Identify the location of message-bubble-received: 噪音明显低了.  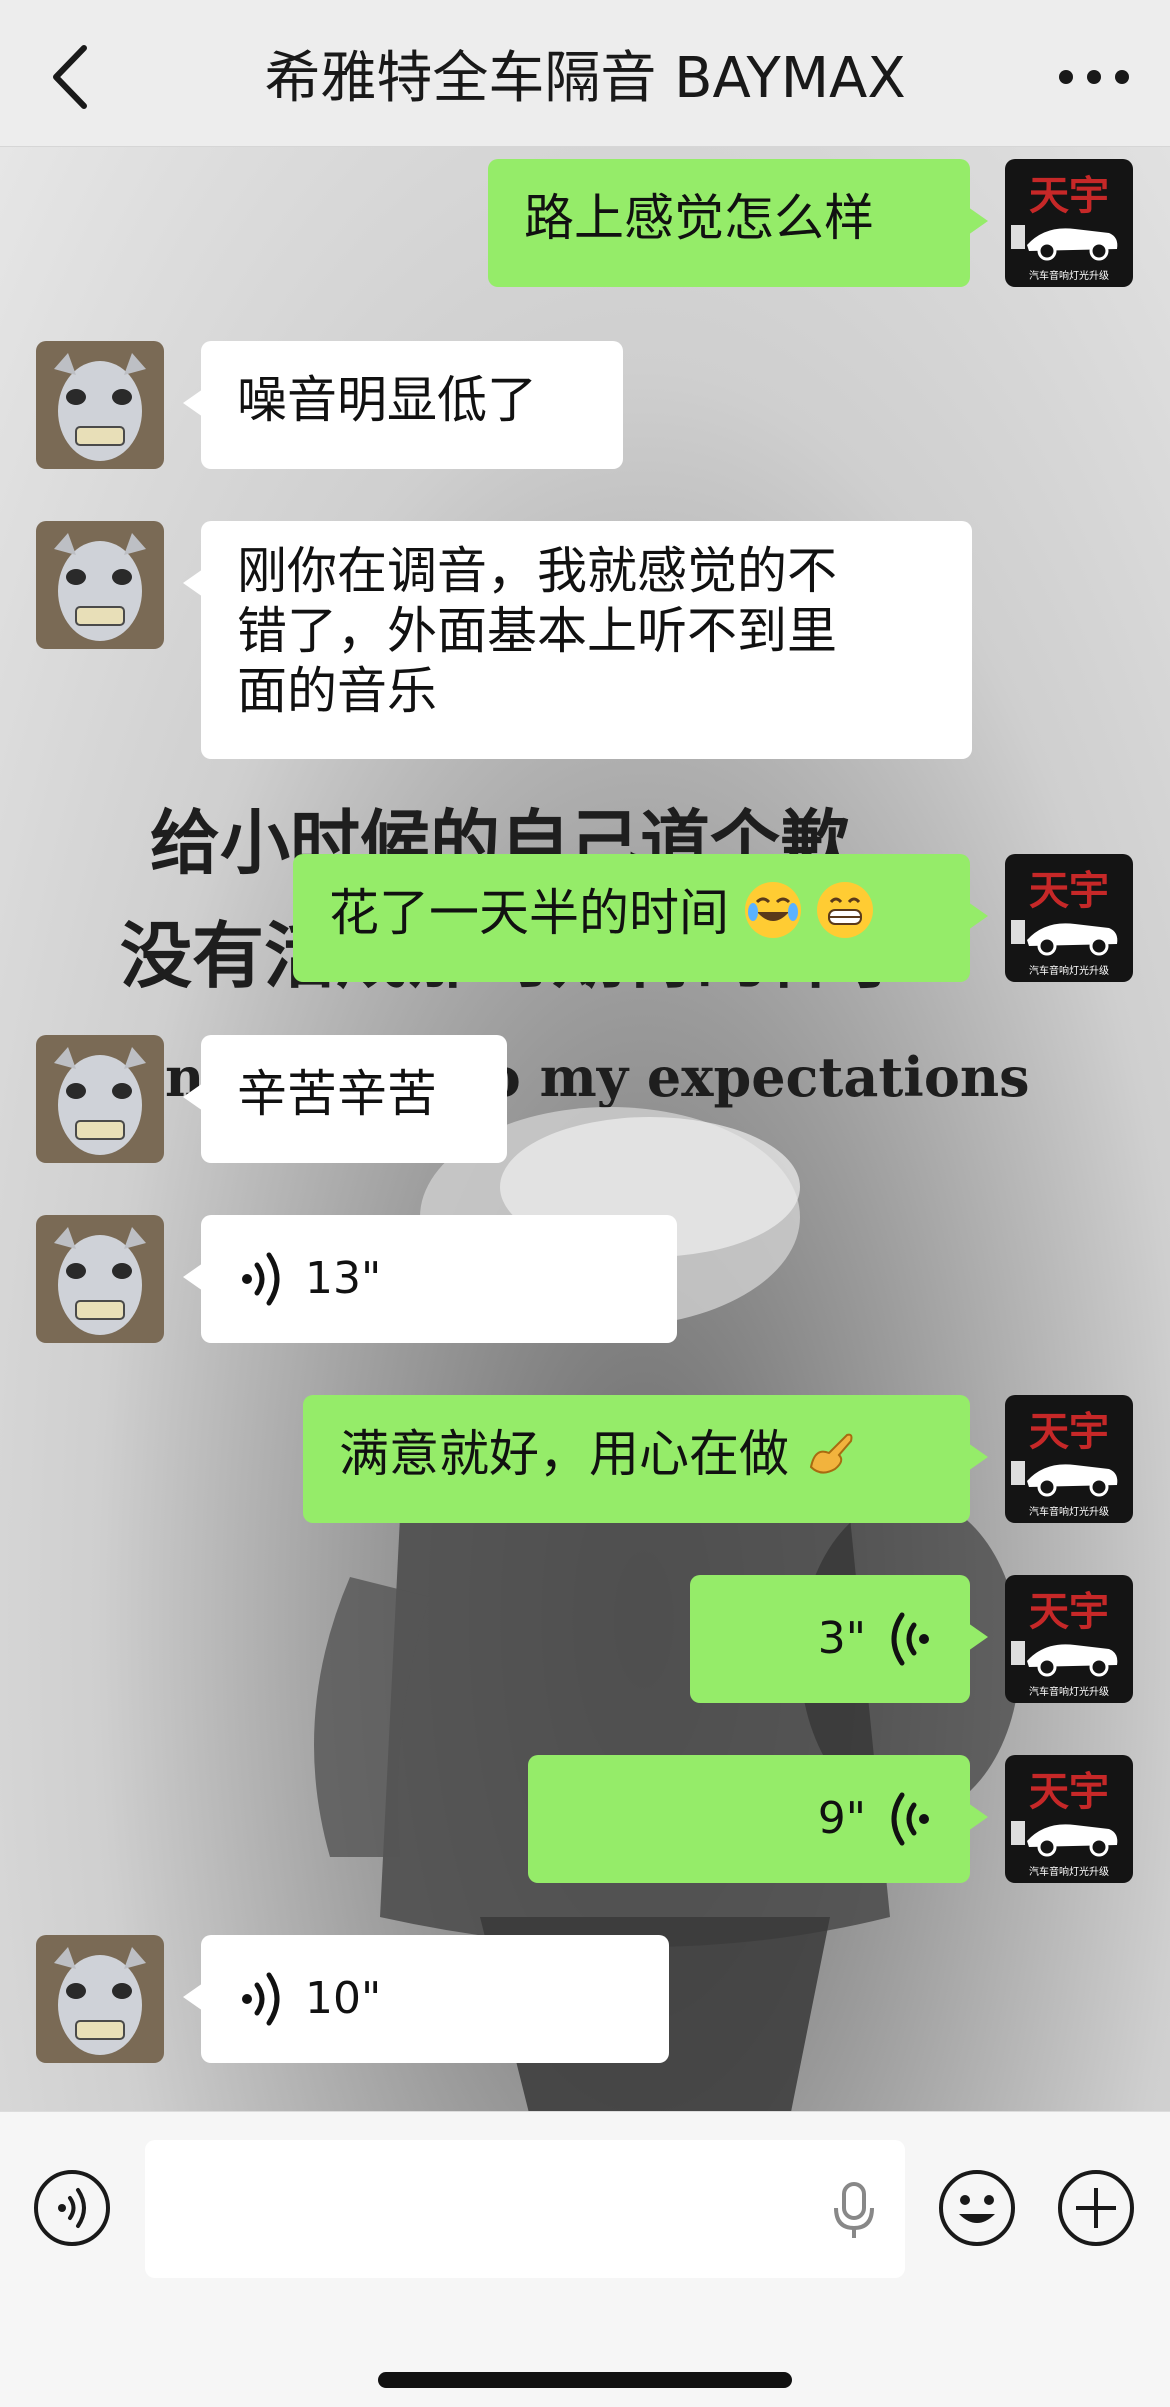
(403, 405).